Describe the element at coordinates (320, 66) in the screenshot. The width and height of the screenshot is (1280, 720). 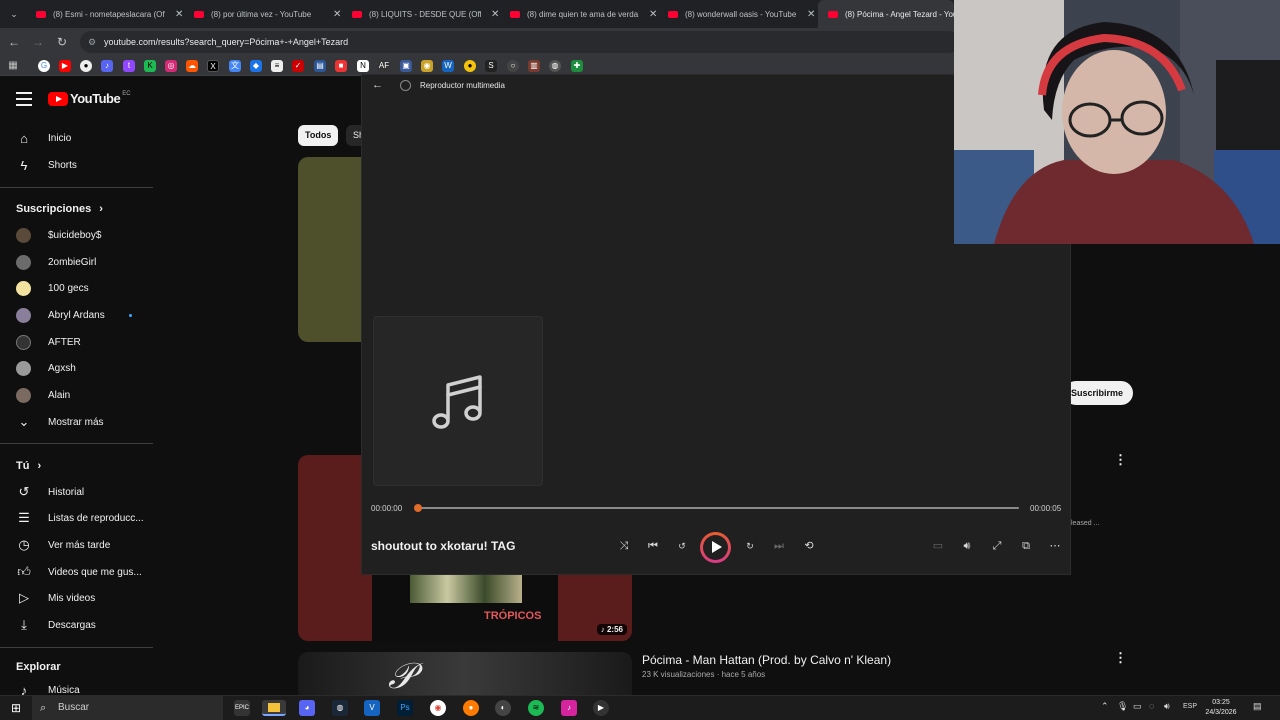
I see `bookmark-icon: ▤` at that location.